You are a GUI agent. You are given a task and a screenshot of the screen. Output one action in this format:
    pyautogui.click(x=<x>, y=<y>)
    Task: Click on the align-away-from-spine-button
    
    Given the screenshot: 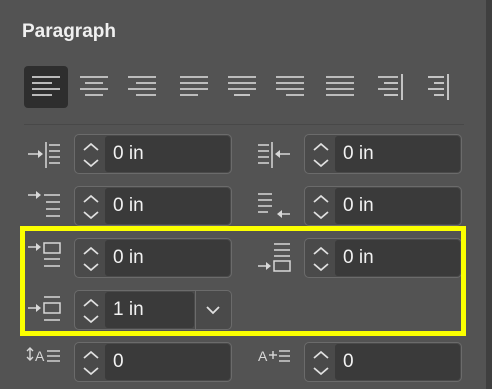 What is the action you would take?
    pyautogui.click(x=436, y=87)
    